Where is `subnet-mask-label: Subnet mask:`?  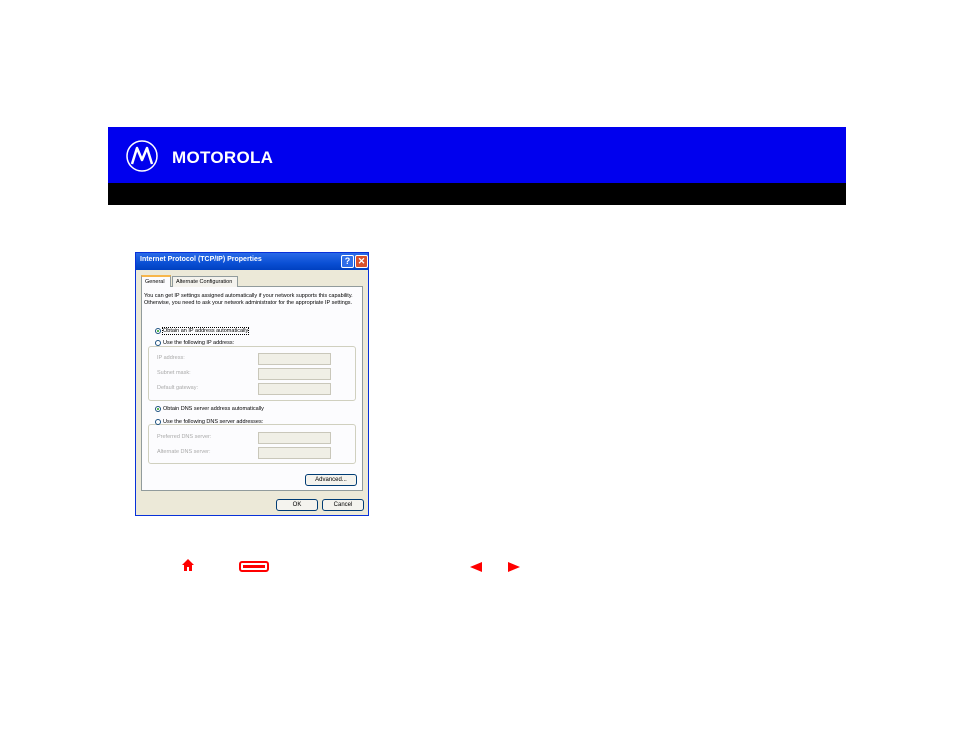
subnet-mask-label: Subnet mask: is located at coordinates (174, 373).